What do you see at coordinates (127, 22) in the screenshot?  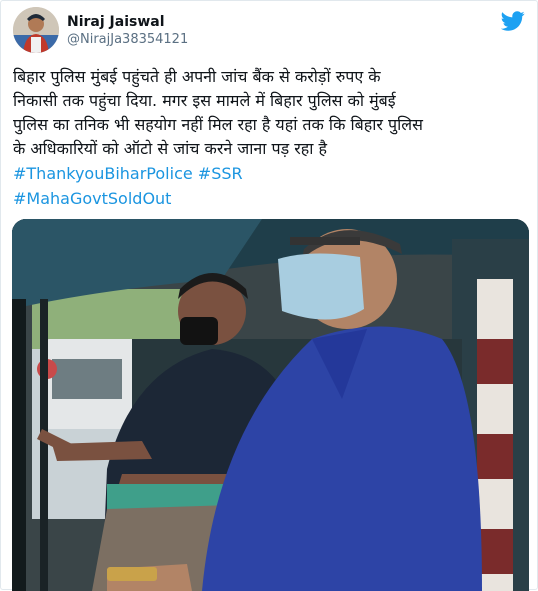 I see `author-display-name: Niraj Jaiswal` at bounding box center [127, 22].